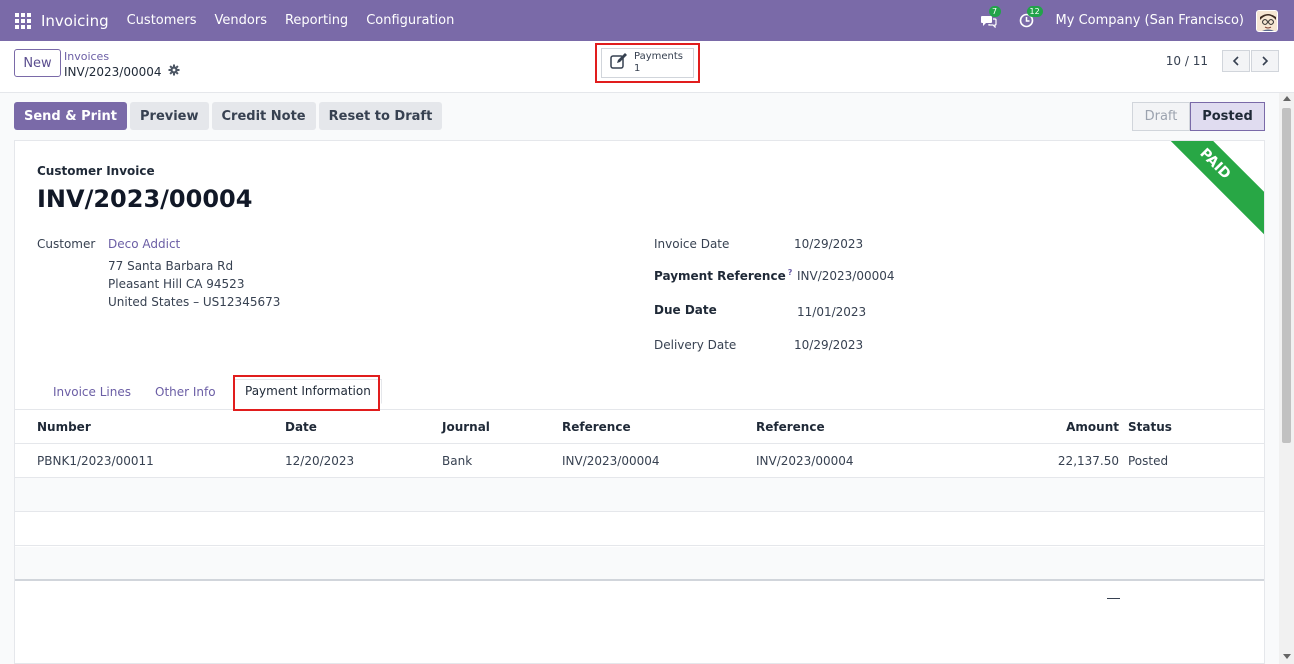  Describe the element at coordinates (828, 345) in the screenshot. I see `delivery-date-value: 10/29/2023` at that location.